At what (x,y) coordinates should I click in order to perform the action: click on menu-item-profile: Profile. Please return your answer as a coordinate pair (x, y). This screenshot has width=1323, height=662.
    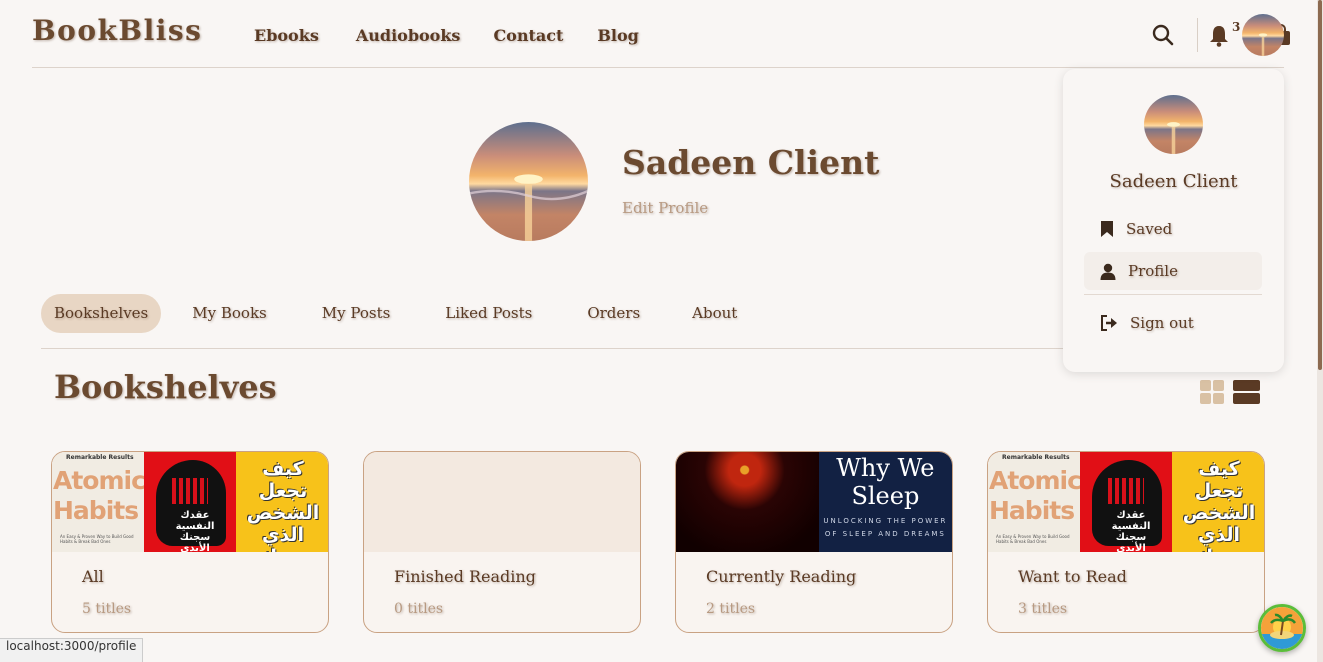
    Looking at the image, I should click on (1173, 271).